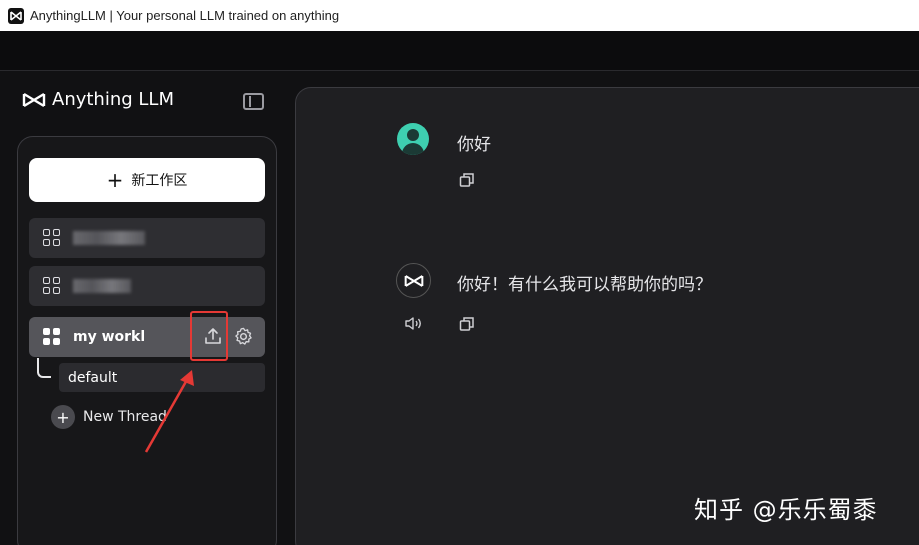 Image resolution: width=919 pixels, height=545 pixels. What do you see at coordinates (584, 285) in the screenshot?
I see `assistant-message: 你好！有什么我可以帮助你的吗？` at bounding box center [584, 285].